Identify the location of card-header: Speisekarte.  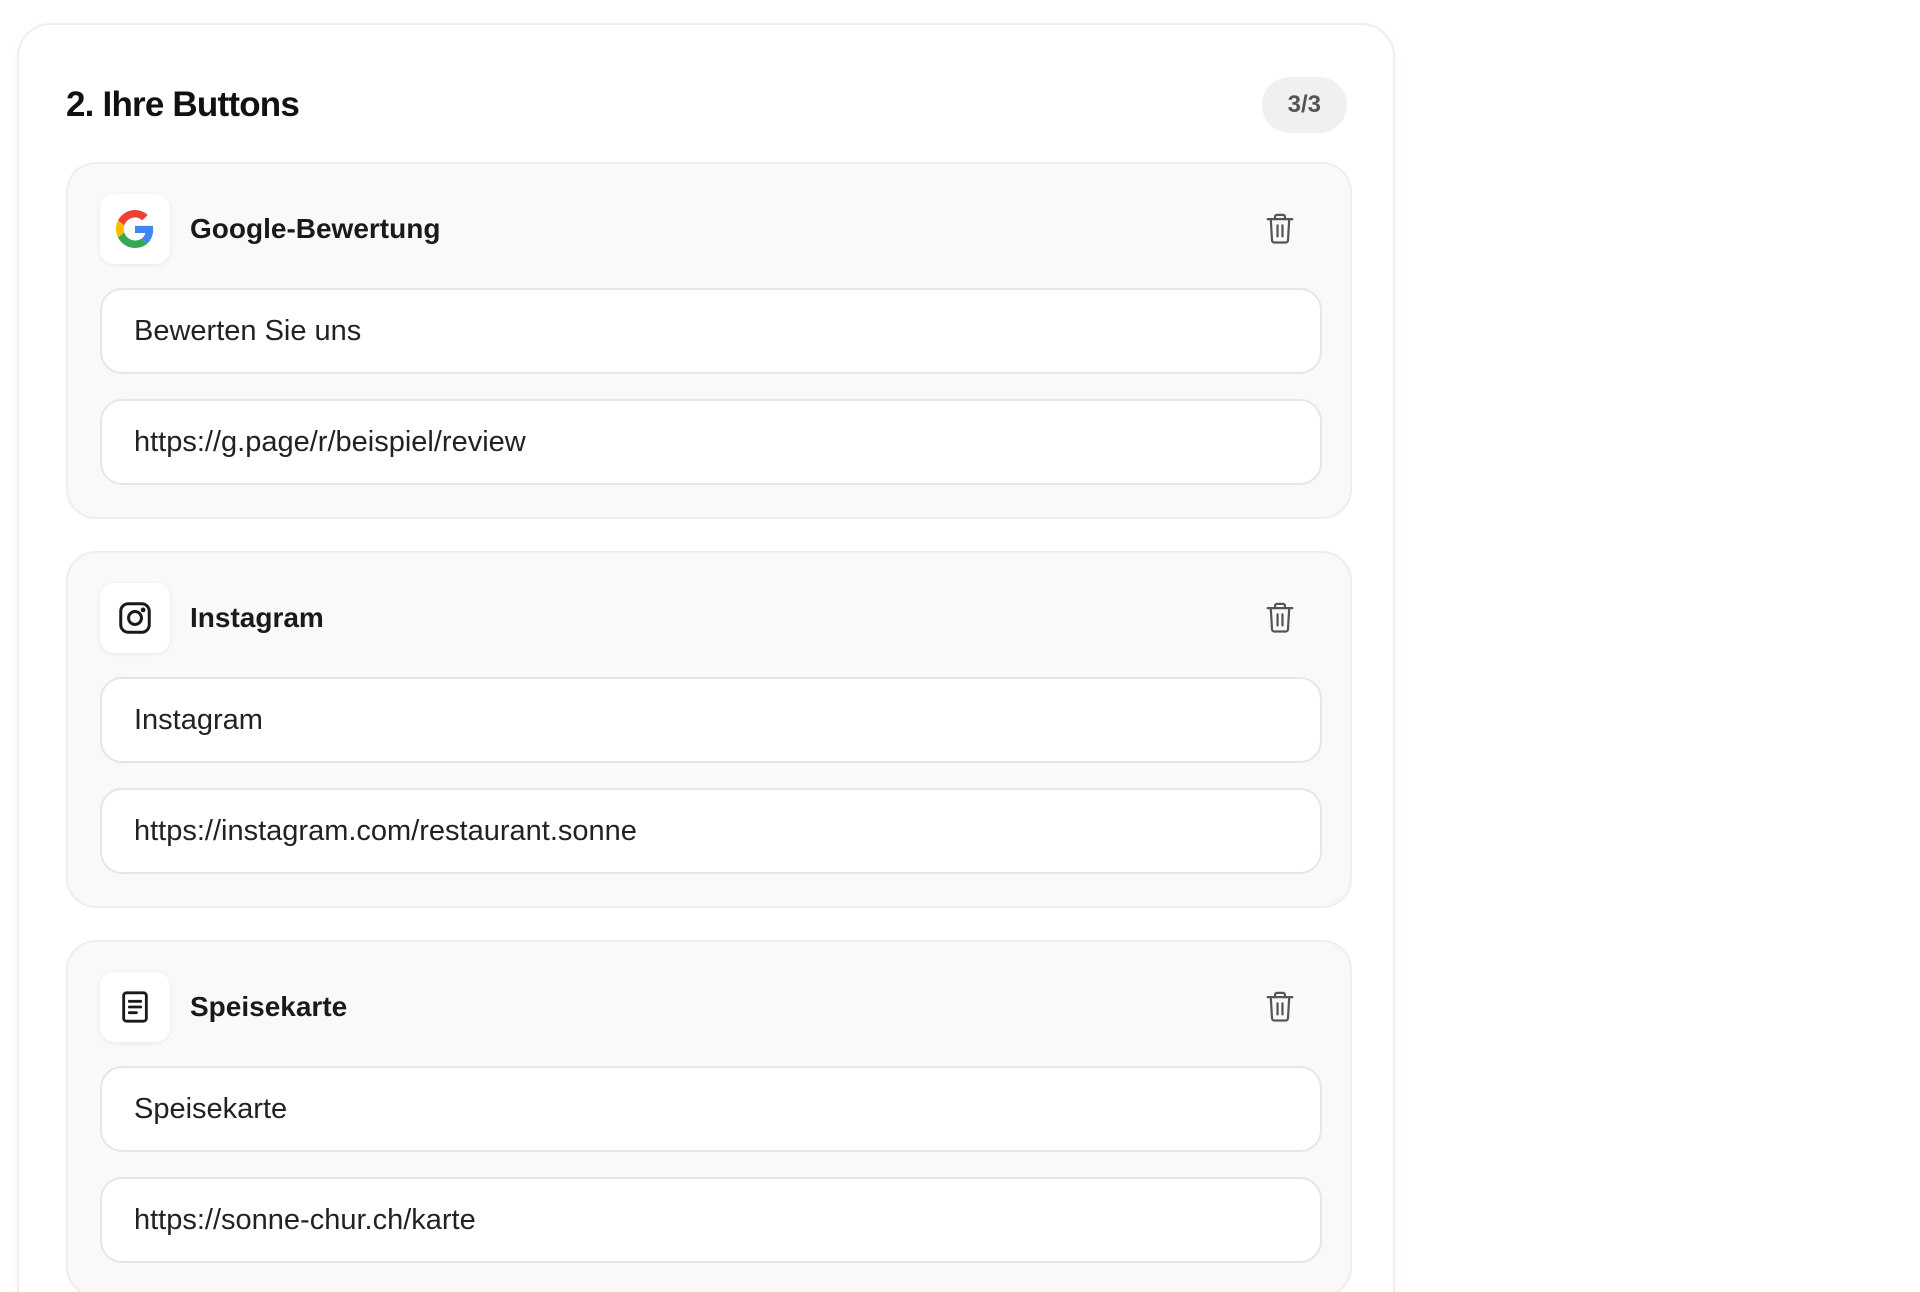
(709, 1007).